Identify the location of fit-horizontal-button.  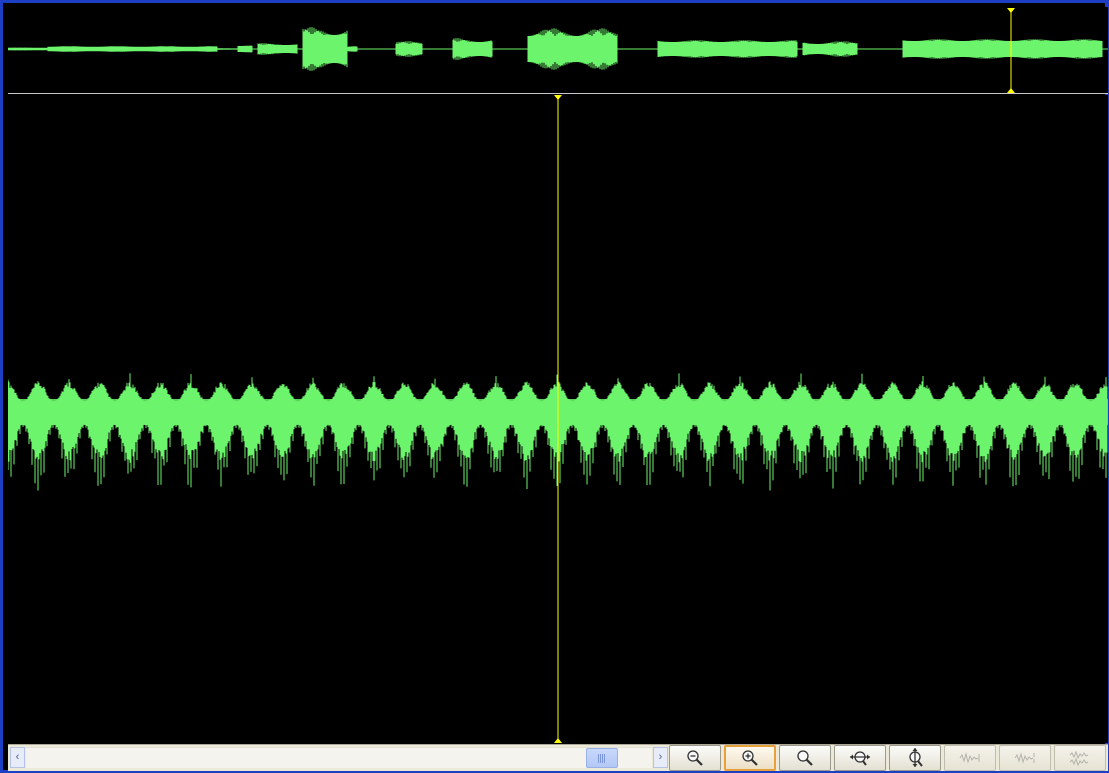
(860, 758).